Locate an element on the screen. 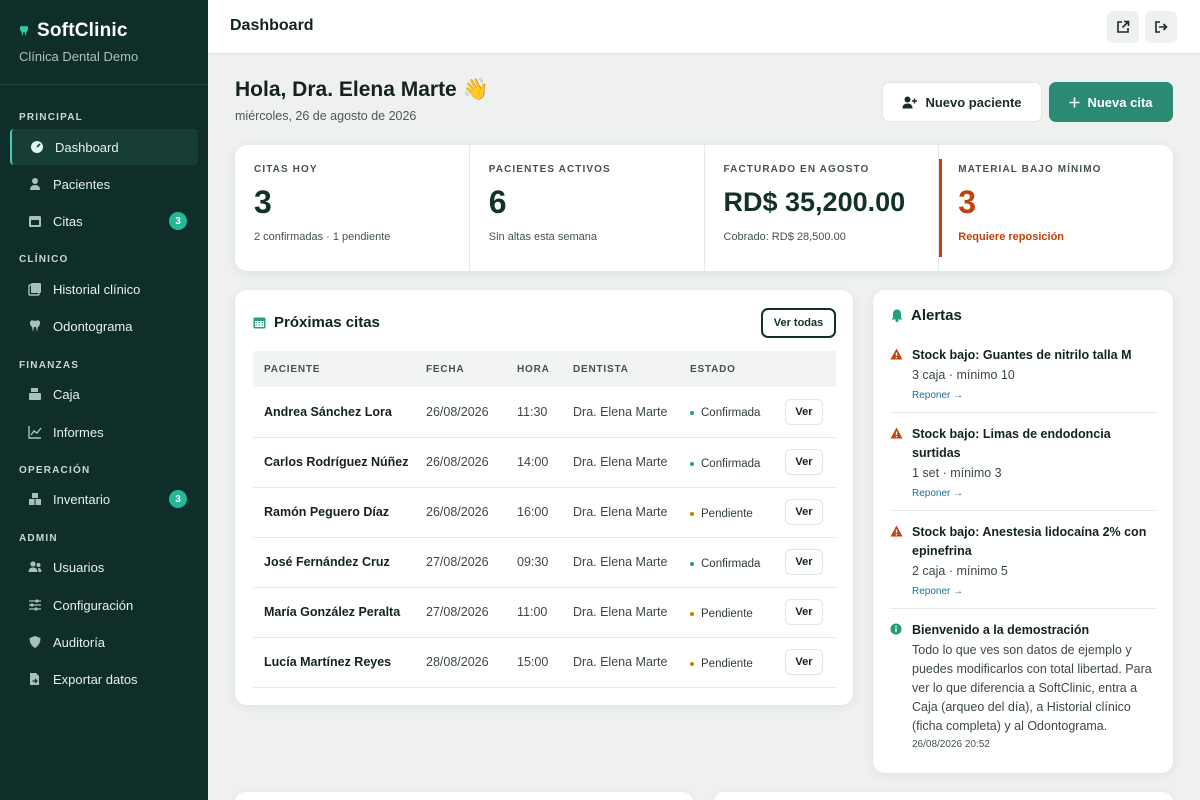  sidebar-item-label: Caja is located at coordinates (66, 394).